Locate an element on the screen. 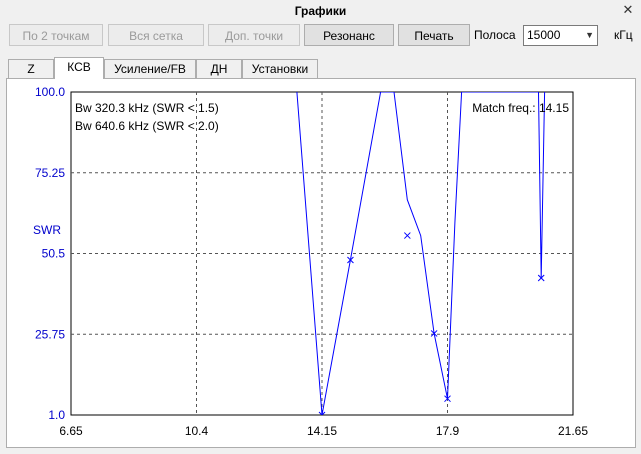 The height and width of the screenshot is (454, 641). resonance-button: Резонанс is located at coordinates (349, 35).